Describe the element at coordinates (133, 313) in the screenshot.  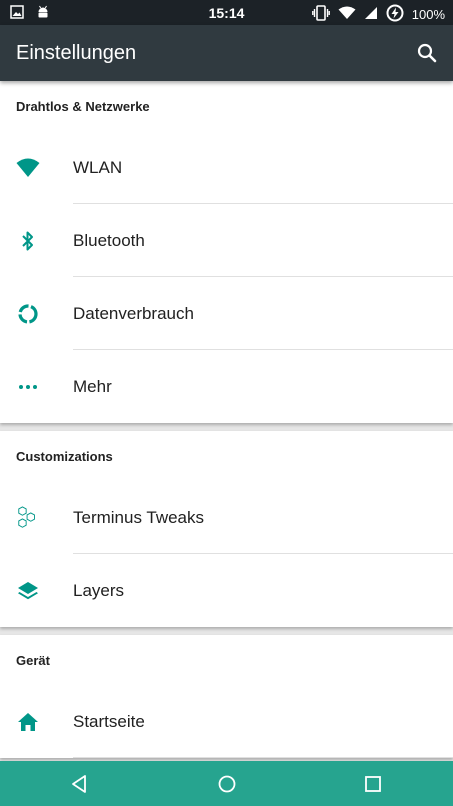
I see `settings-item-label: Datenverbrauch` at that location.